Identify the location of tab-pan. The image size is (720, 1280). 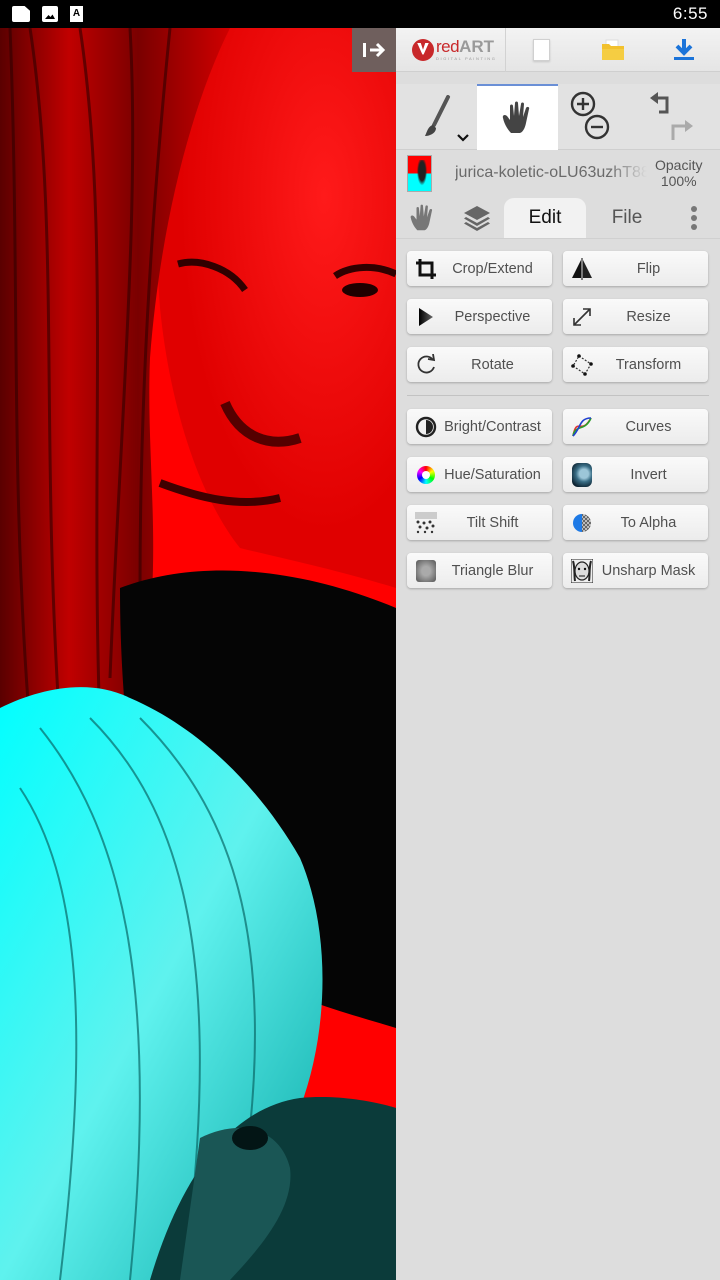
(423, 218).